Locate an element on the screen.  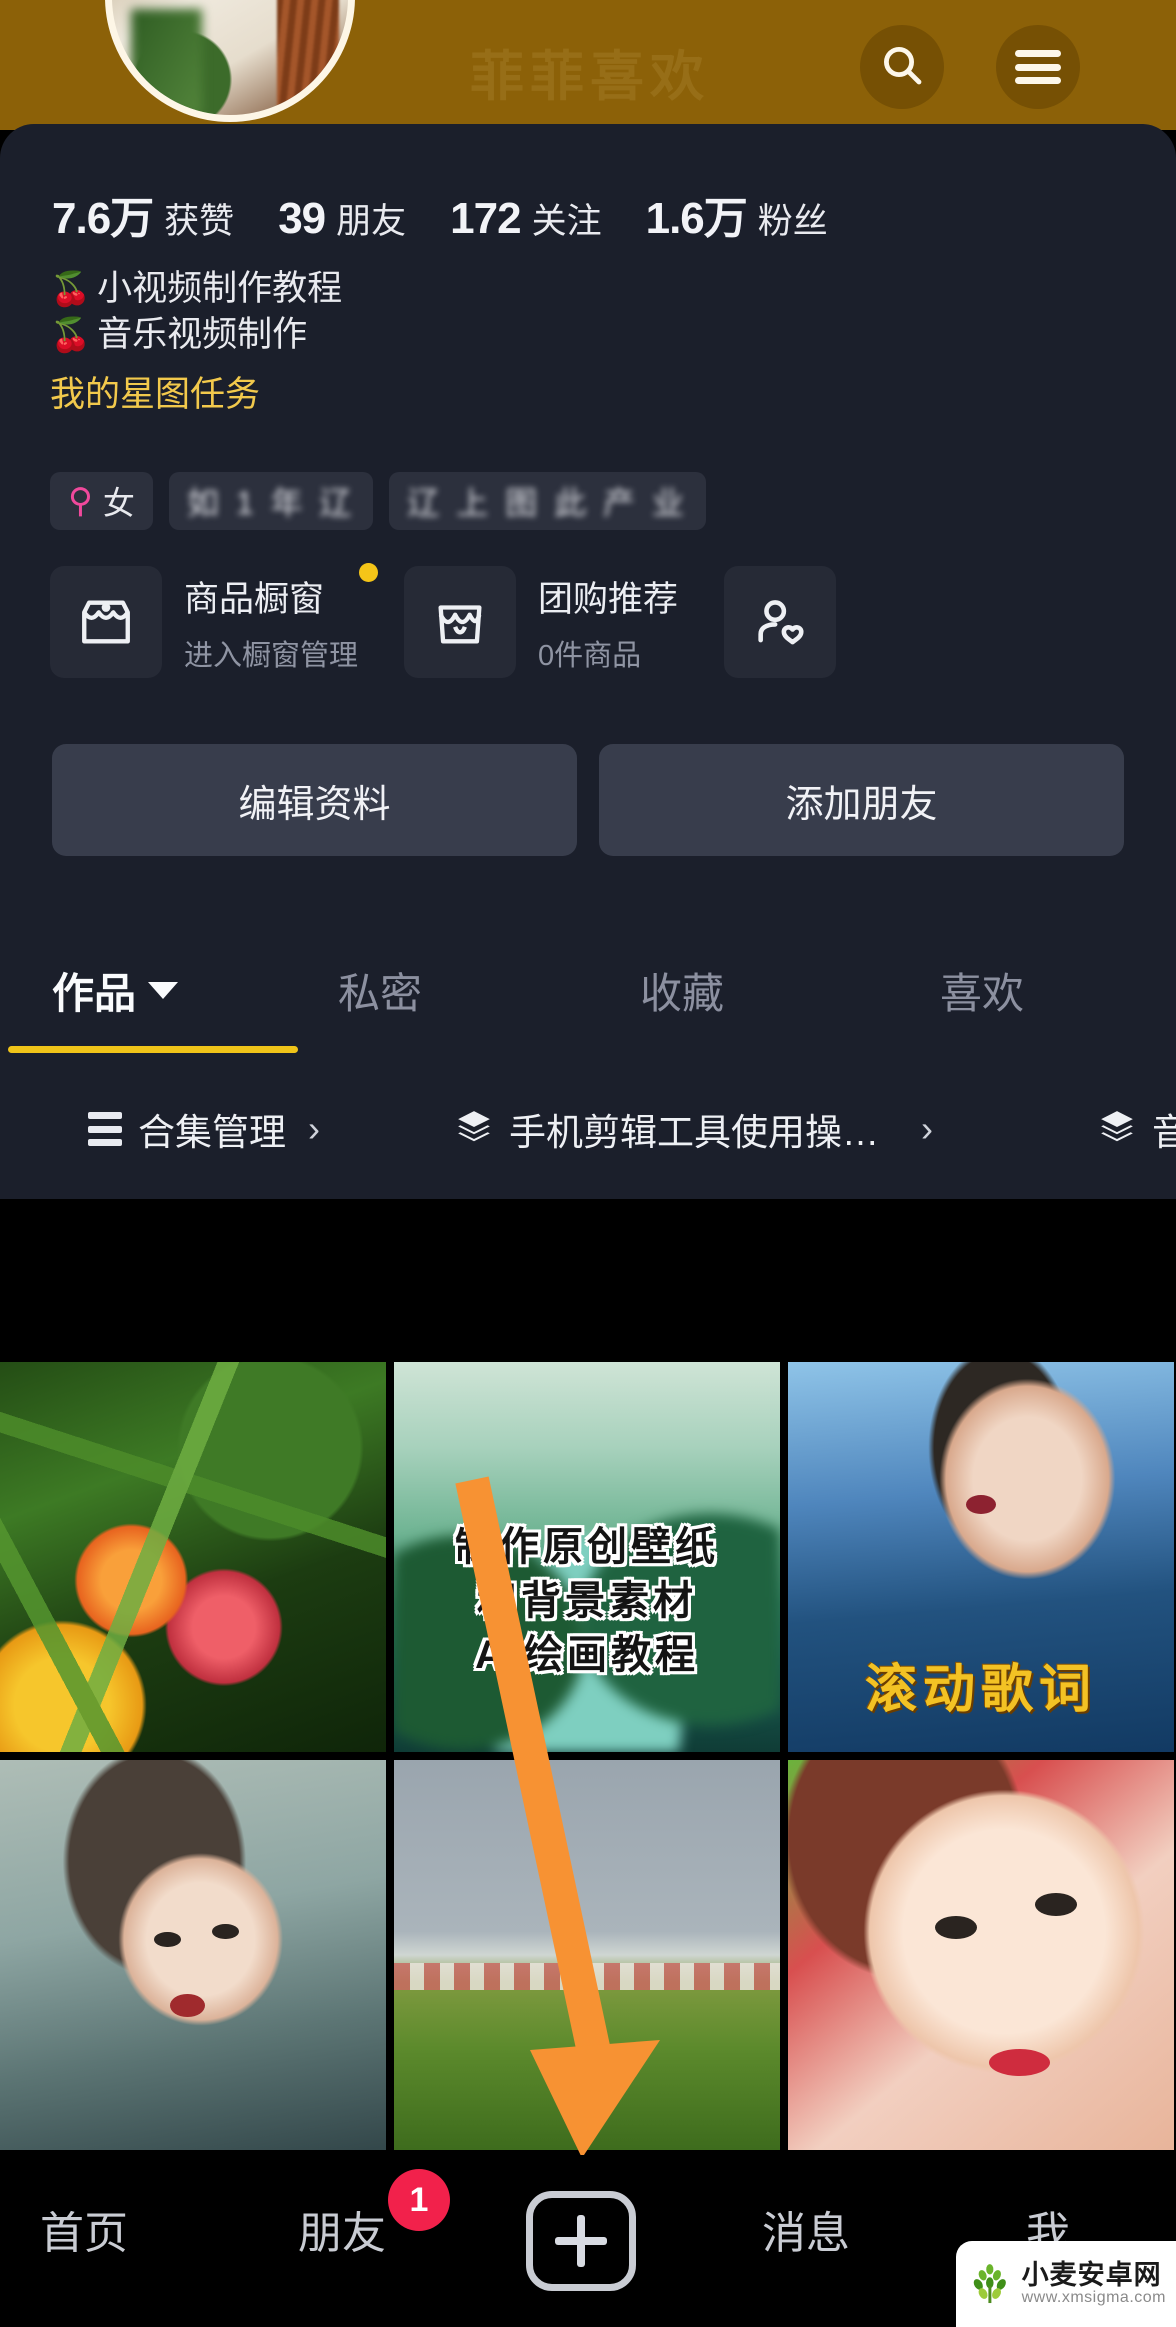
showcase-card-storefront: 商品橱窗 进入橱窗管理 is located at coordinates (214, 620).